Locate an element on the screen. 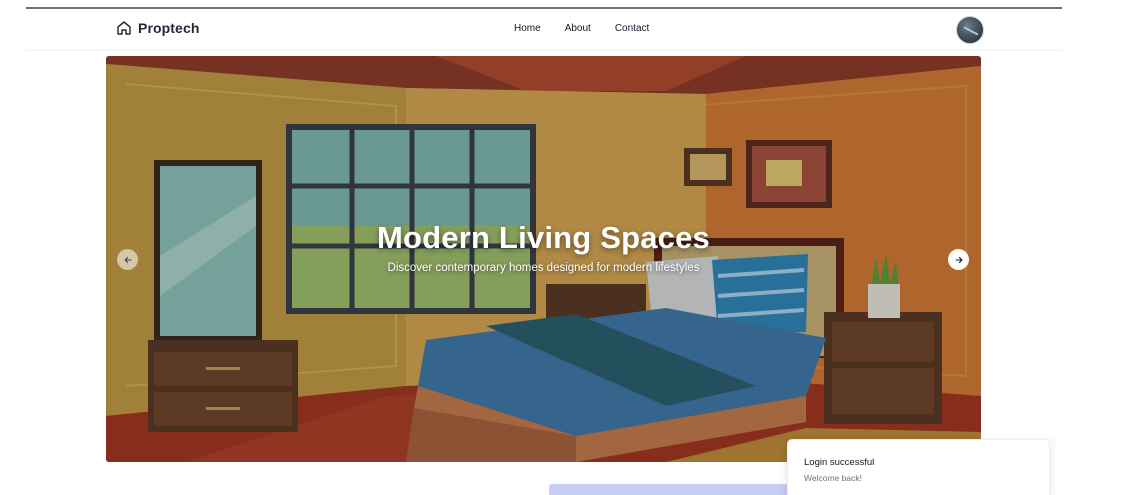 Image resolution: width=1135 pixels, height=495 pixels. main-nav: Home About Contact is located at coordinates (581, 28).